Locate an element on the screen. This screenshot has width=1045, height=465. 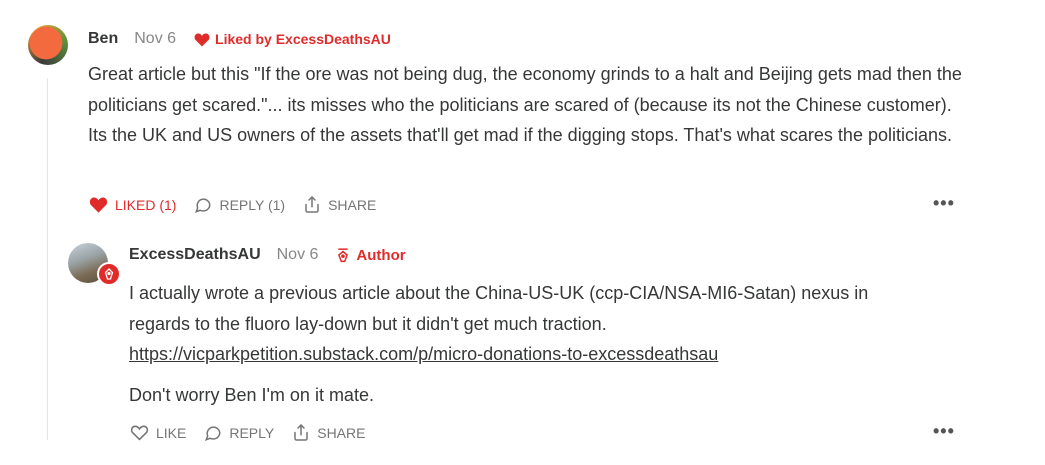
reply-date: Nov 6 is located at coordinates (298, 255).